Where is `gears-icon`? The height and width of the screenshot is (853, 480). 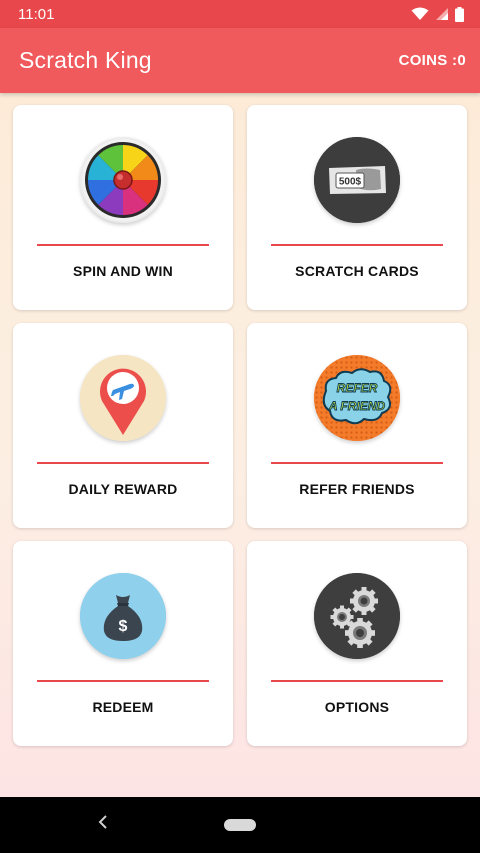 gears-icon is located at coordinates (357, 616).